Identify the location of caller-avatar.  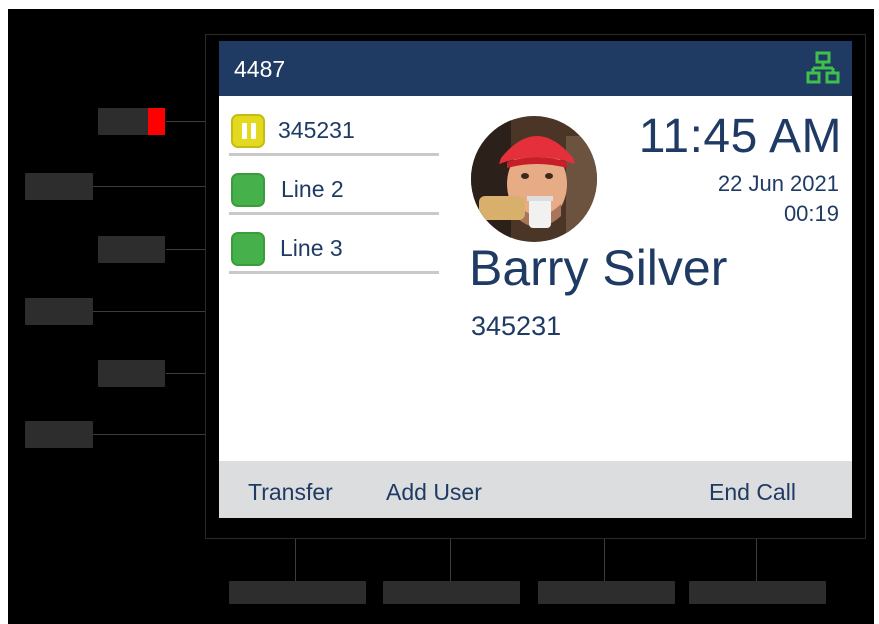
(534, 179).